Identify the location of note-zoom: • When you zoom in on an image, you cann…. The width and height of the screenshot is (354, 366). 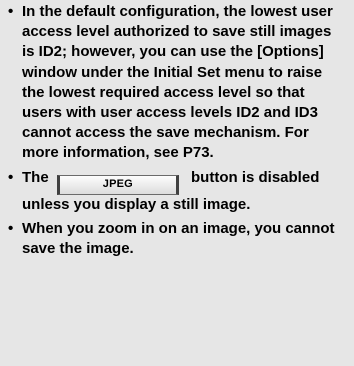
(176, 239).